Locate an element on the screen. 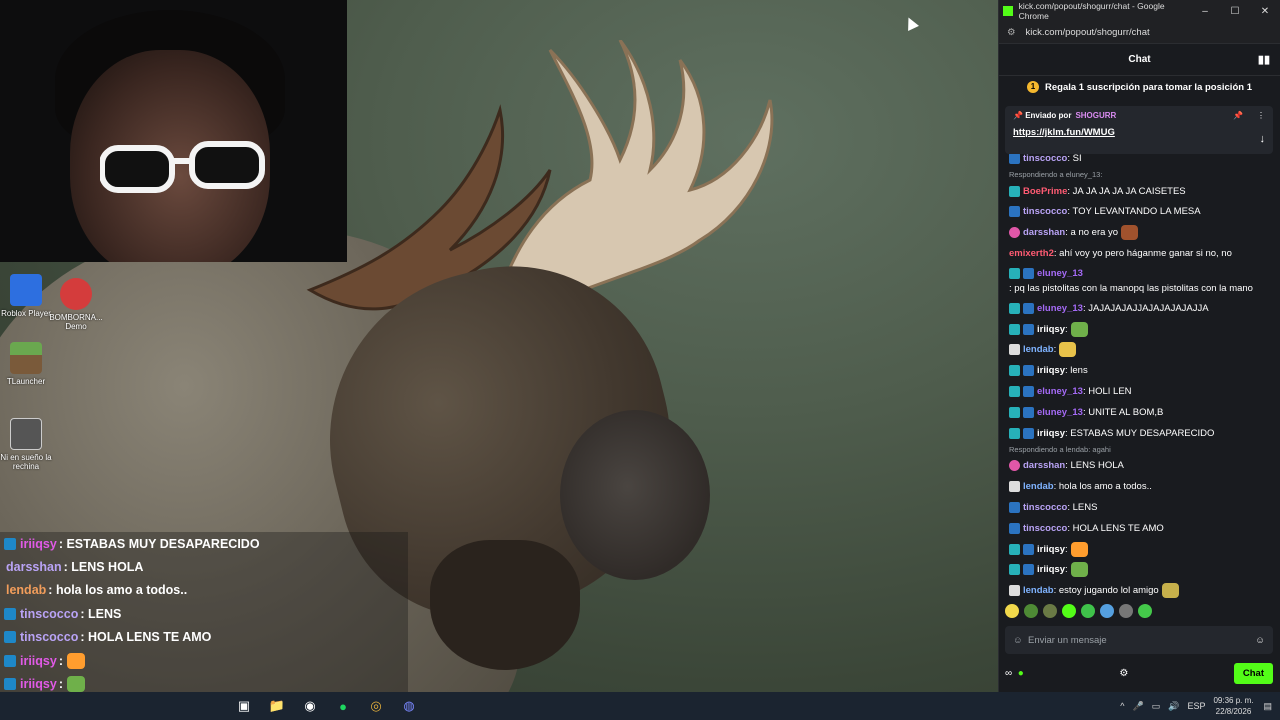  message-input: ☺ Enviar un mensaje ☺ is located at coordinates (1139, 640).